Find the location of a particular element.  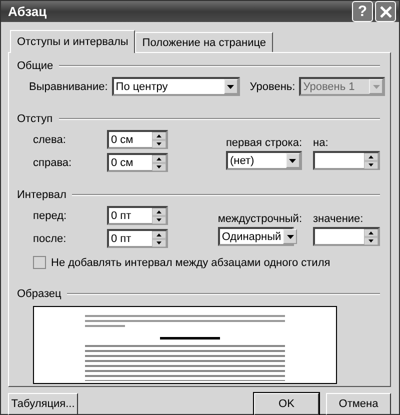

cancel-button: Отмена is located at coordinates (358, 404).